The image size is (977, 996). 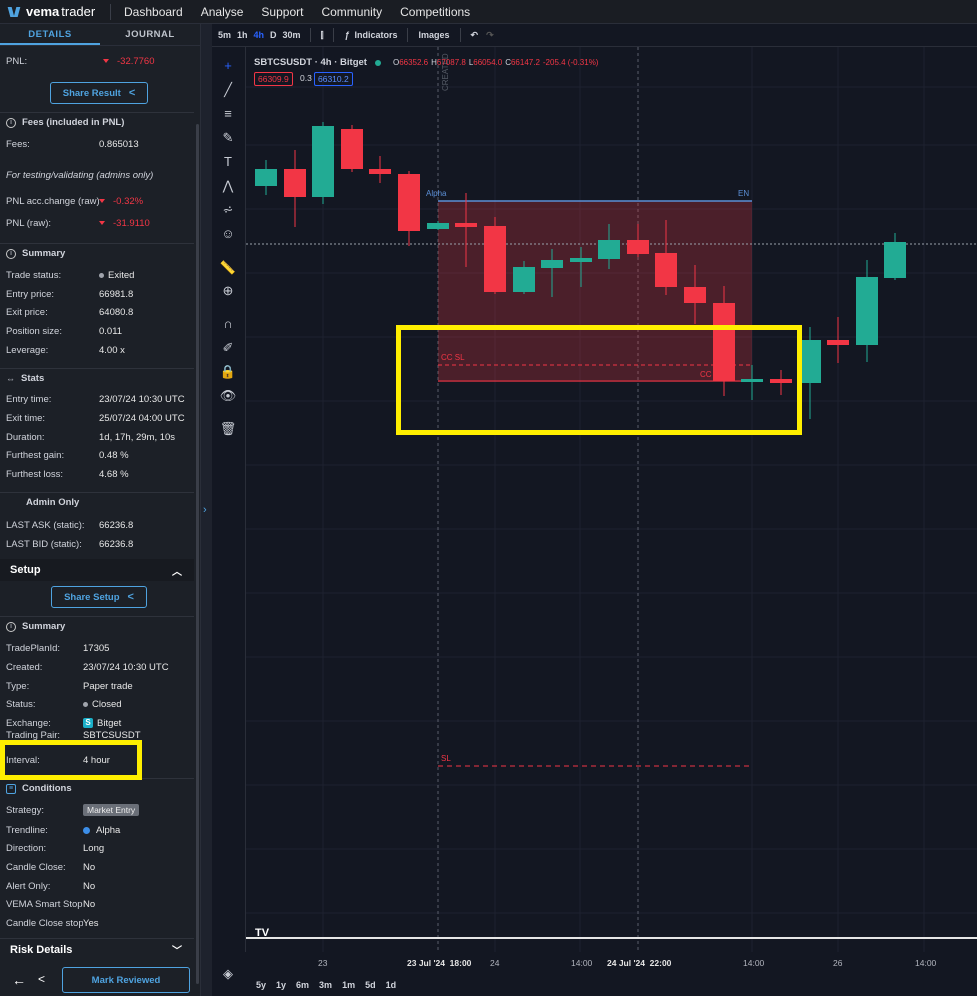 I want to click on crosshair-icon: +, so click(x=228, y=66).